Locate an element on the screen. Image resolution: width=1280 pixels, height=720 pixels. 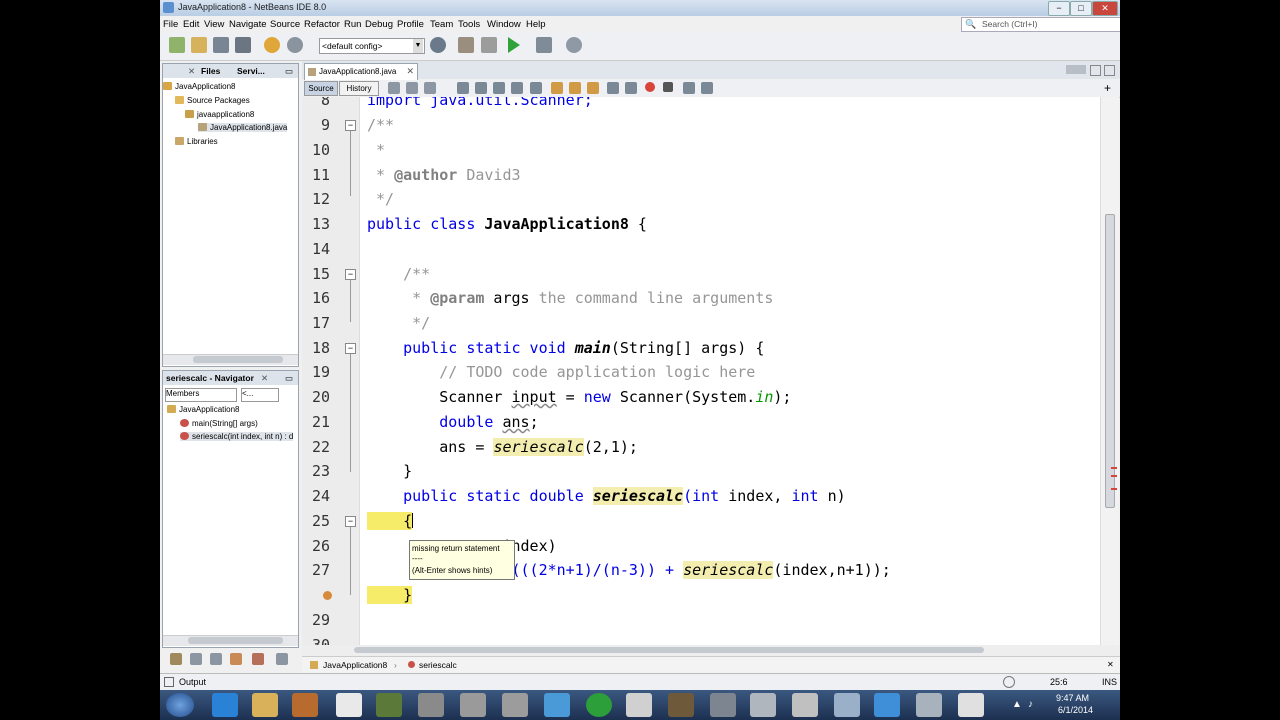
inherited-icon is located at coordinates (236, 659).